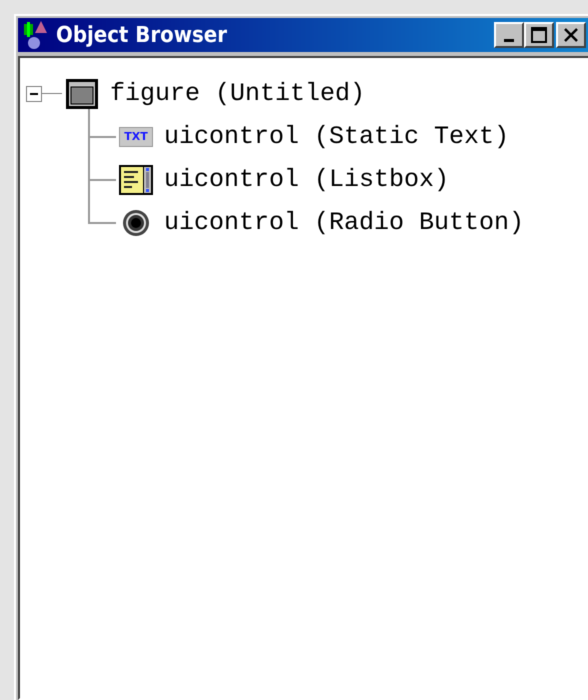 Image resolution: width=588 pixels, height=700 pixels. I want to click on maximize-button, so click(539, 35).